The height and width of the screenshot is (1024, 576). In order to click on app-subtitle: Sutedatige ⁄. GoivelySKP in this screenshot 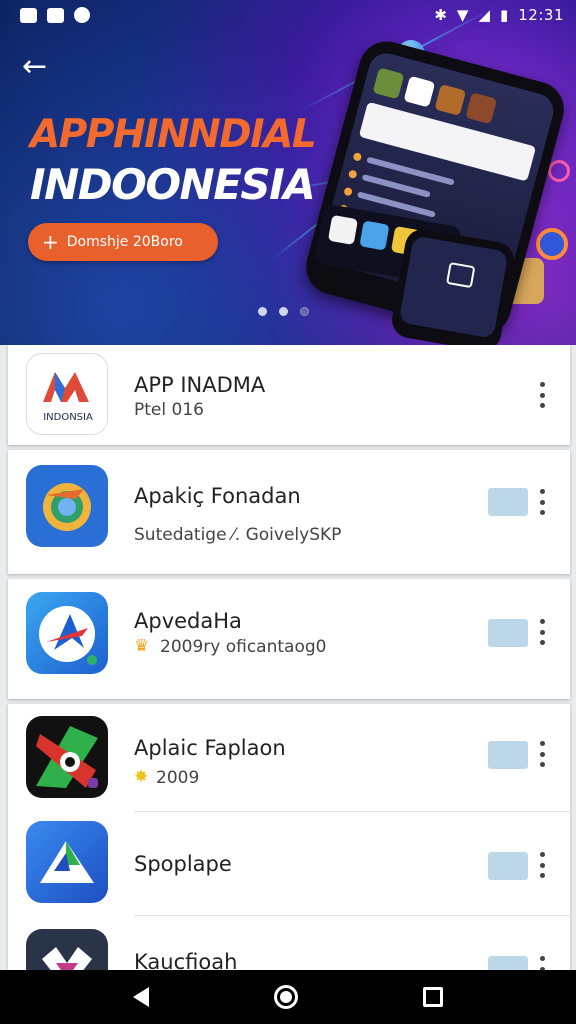, I will do `click(238, 535)`.